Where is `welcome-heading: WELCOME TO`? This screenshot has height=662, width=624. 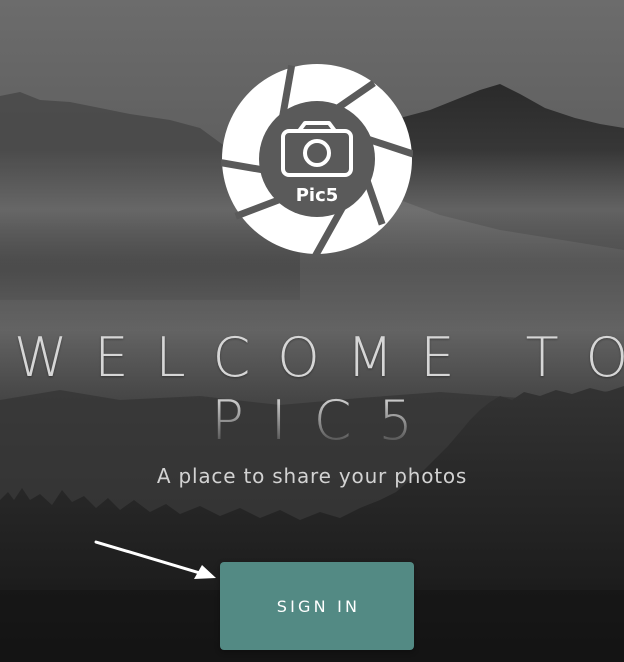 welcome-heading: WELCOME TO is located at coordinates (319, 357).